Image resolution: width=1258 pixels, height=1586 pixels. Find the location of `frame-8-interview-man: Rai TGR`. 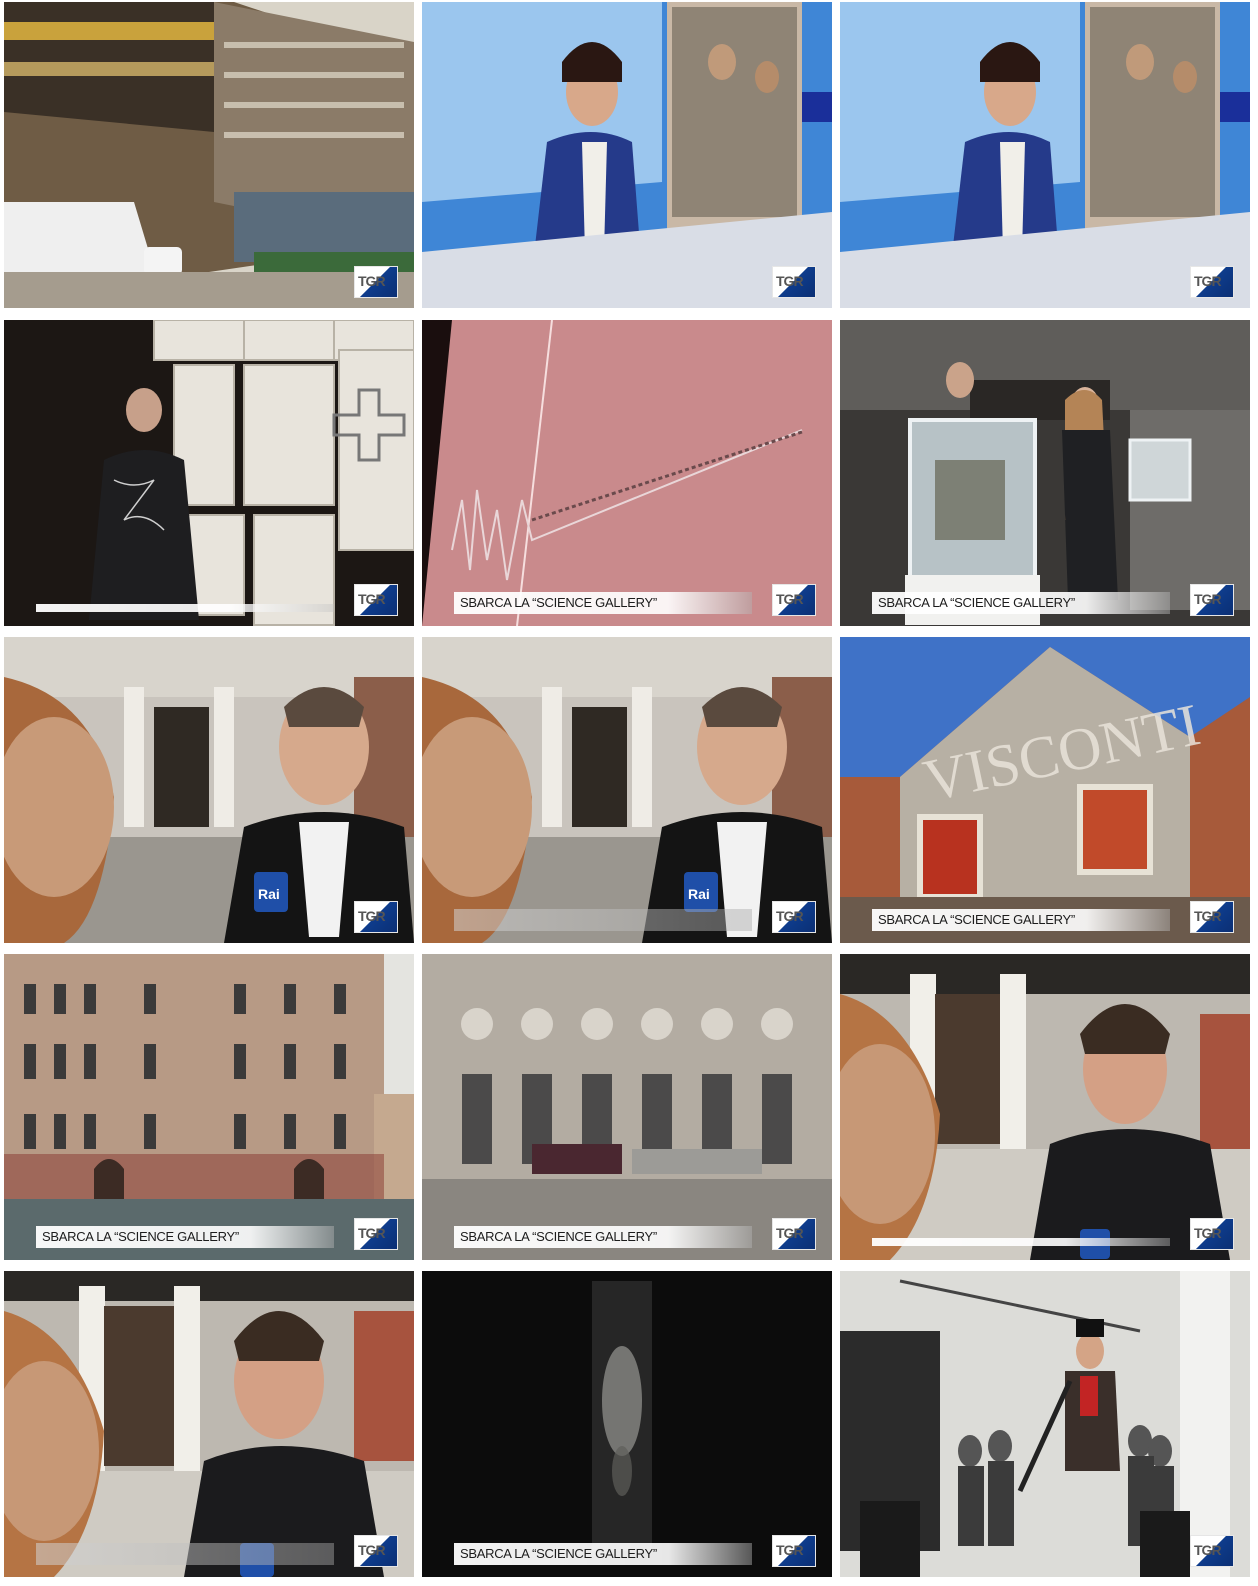

frame-8-interview-man: Rai TGR is located at coordinates (627, 790).